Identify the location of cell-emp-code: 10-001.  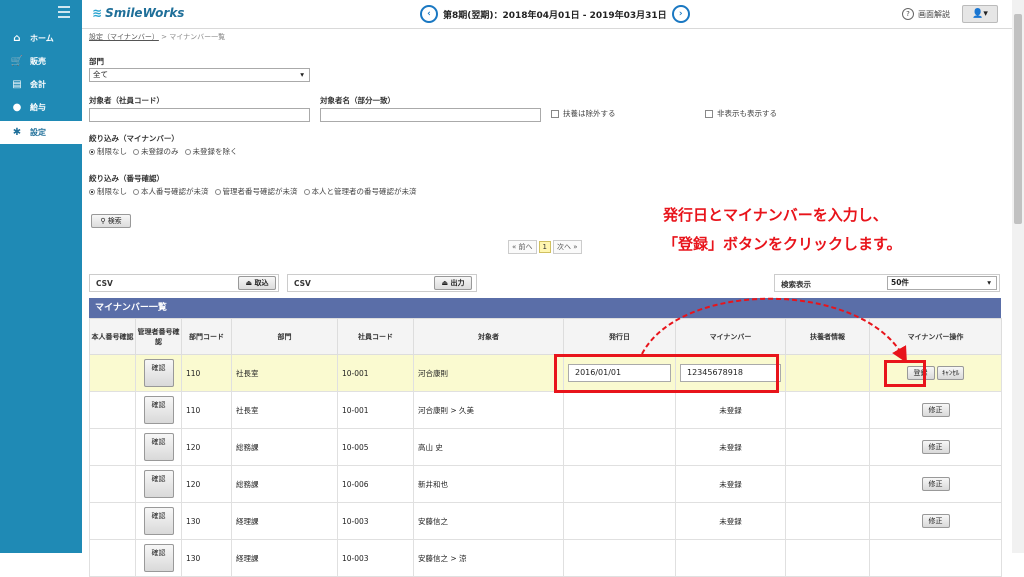
(375, 373).